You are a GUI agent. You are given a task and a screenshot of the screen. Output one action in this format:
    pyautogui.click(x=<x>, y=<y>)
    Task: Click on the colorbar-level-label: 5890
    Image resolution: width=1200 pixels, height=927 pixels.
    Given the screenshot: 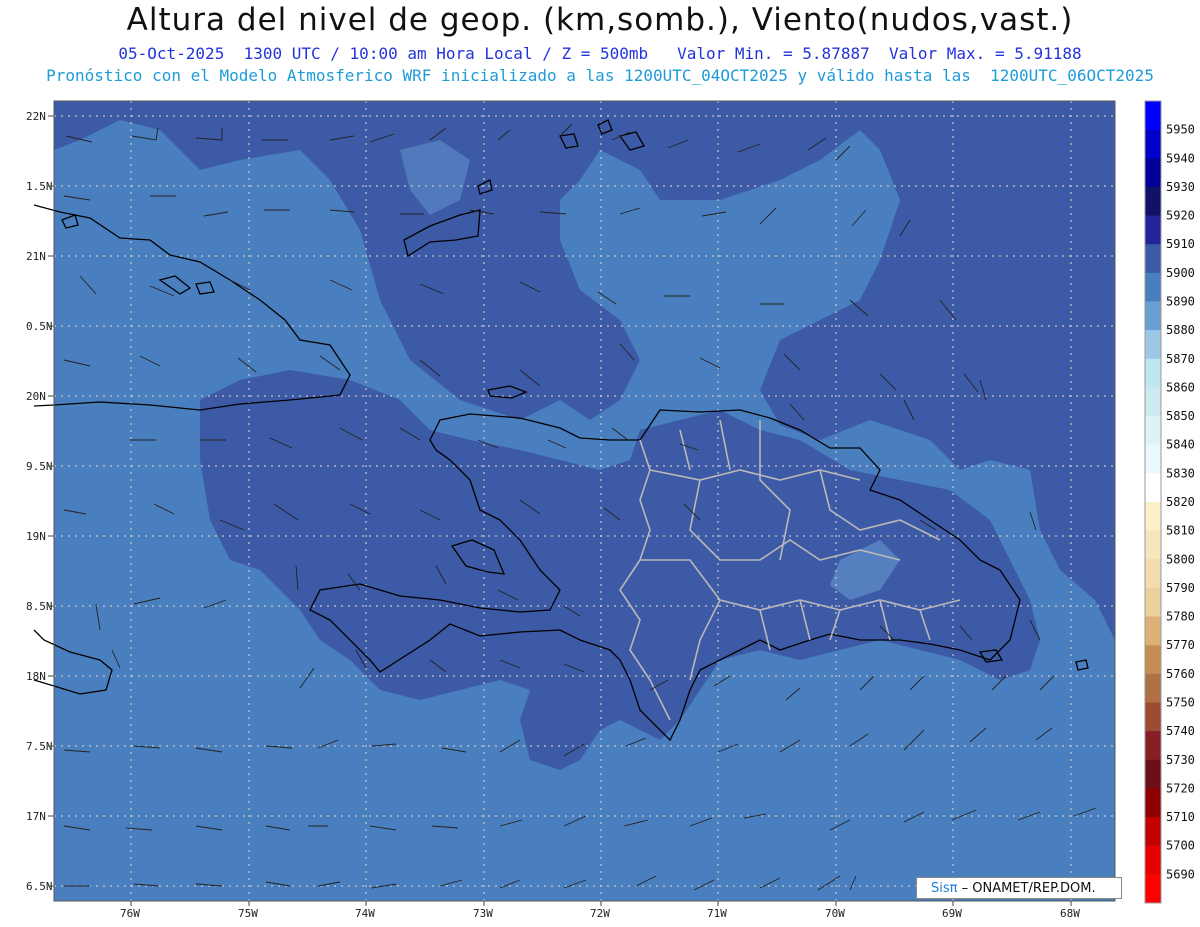 What is the action you would take?
    pyautogui.click(x=1180, y=302)
    